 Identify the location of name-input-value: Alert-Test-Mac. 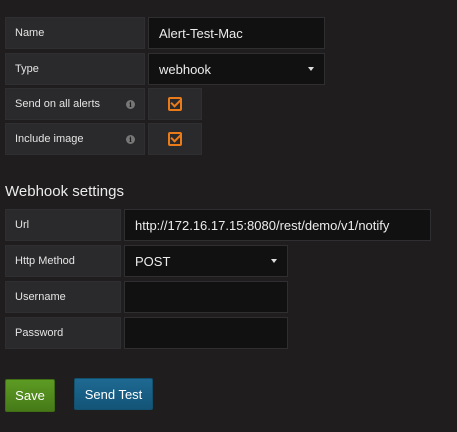
(201, 33).